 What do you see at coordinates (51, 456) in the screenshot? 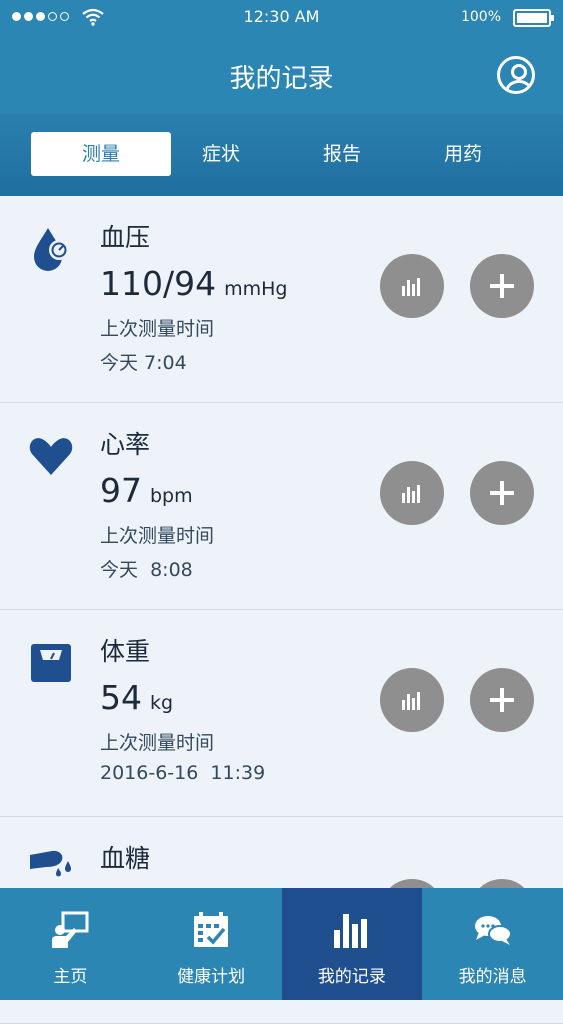
I see `heart-icon` at bounding box center [51, 456].